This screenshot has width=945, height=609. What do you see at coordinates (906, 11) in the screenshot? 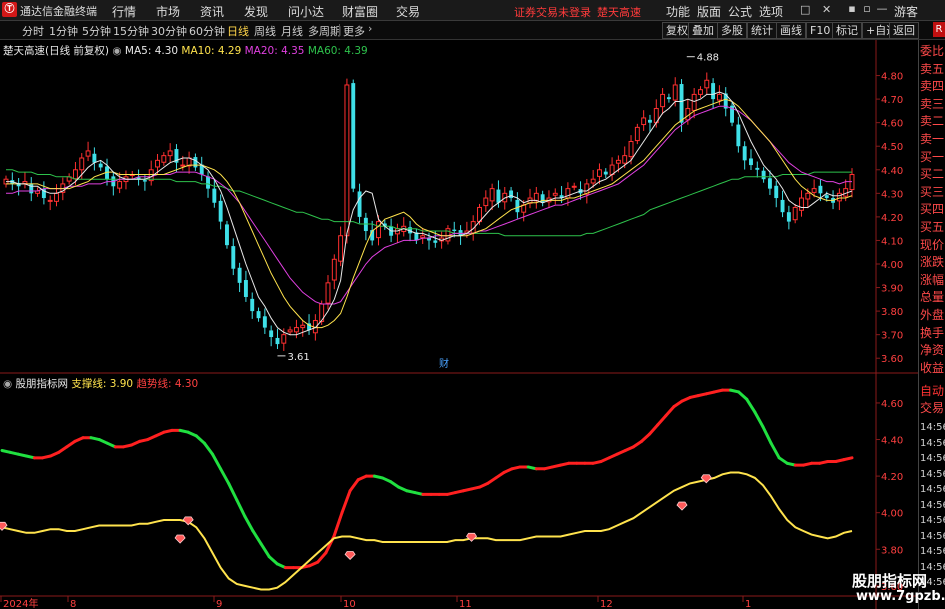
I see `guest-user: 游客` at bounding box center [906, 11].